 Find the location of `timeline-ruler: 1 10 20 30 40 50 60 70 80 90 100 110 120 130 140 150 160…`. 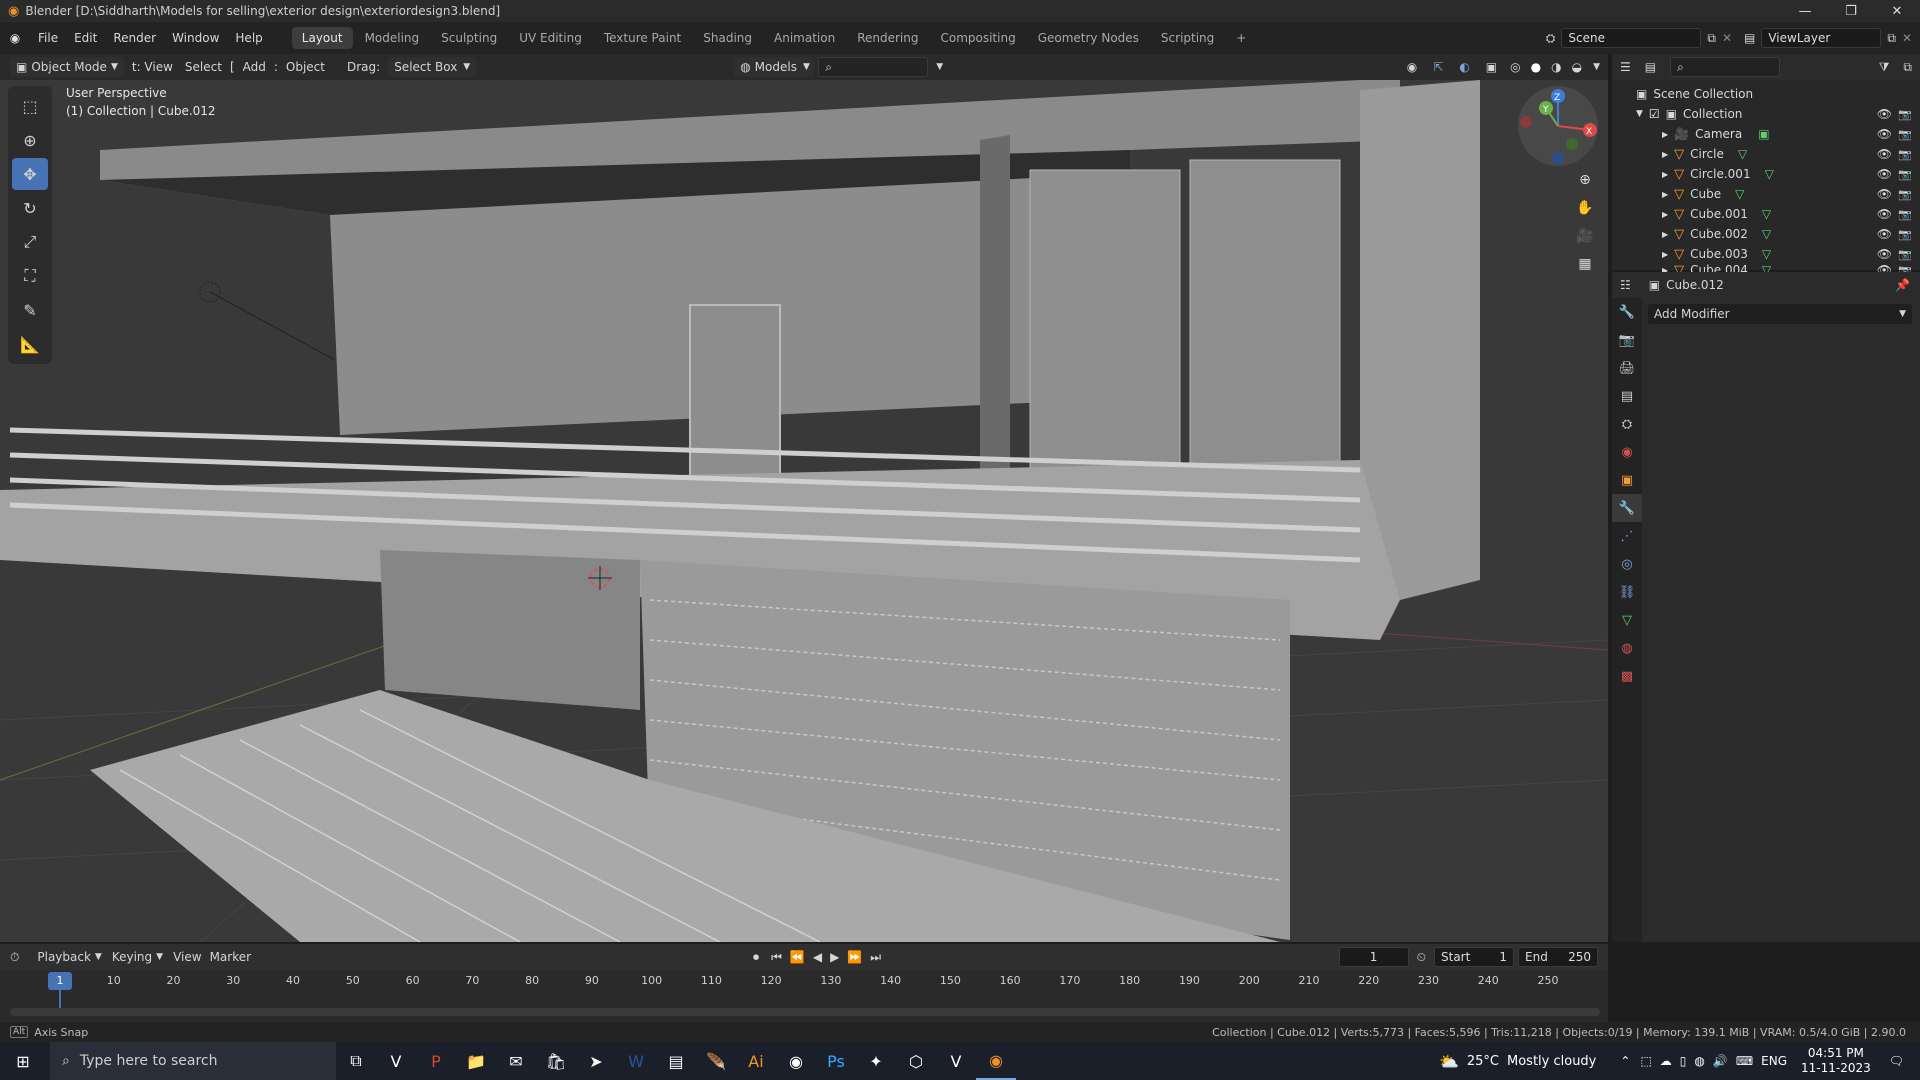

timeline-ruler: 1 10 20 30 40 50 60 70 80 90 100 110 120 130 140 150 160… is located at coordinates (804, 991).